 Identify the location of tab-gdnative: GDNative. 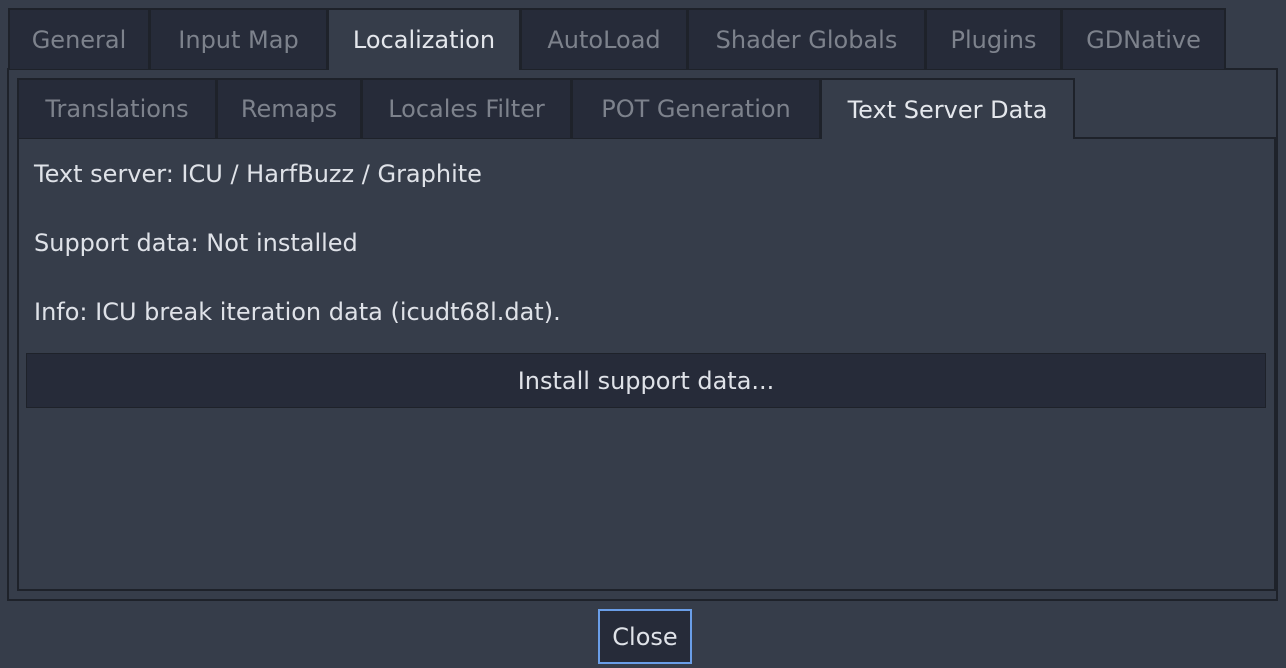
(1143, 38).